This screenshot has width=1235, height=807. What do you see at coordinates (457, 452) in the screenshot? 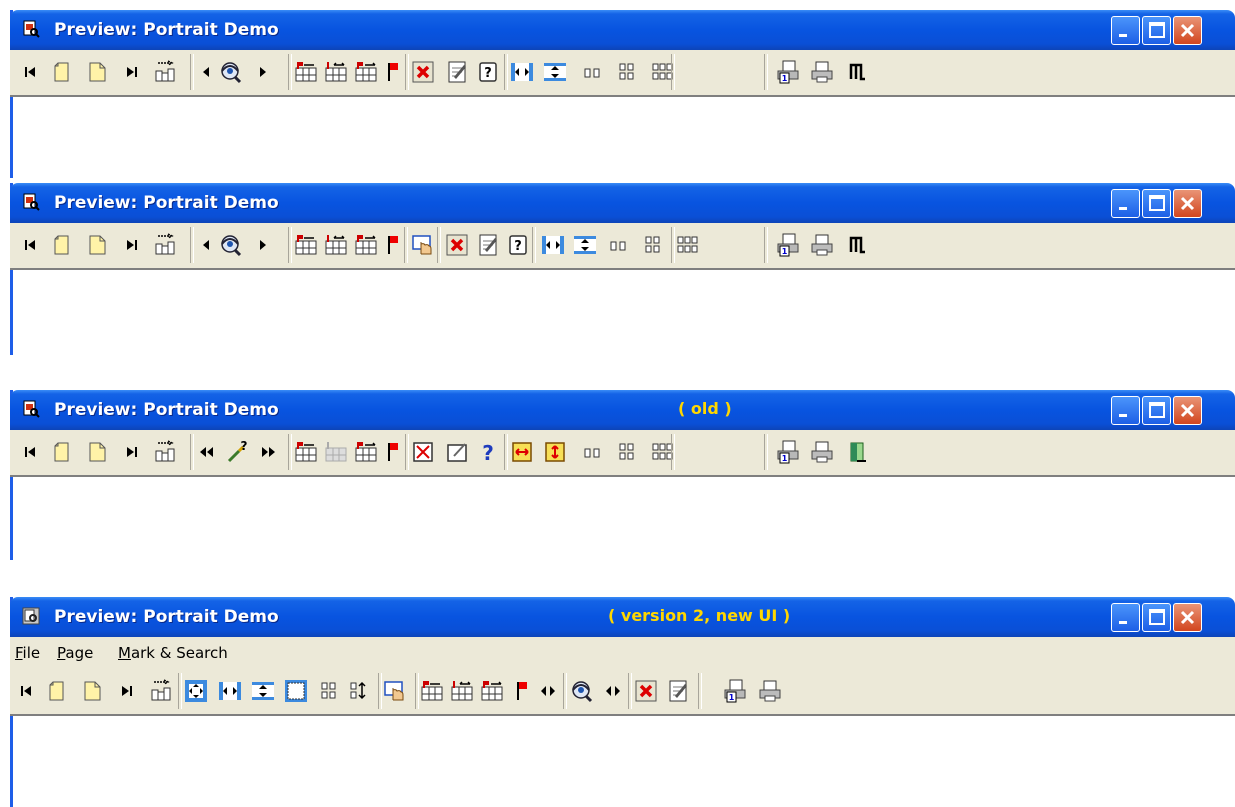
I see `edit-old-icon` at bounding box center [457, 452].